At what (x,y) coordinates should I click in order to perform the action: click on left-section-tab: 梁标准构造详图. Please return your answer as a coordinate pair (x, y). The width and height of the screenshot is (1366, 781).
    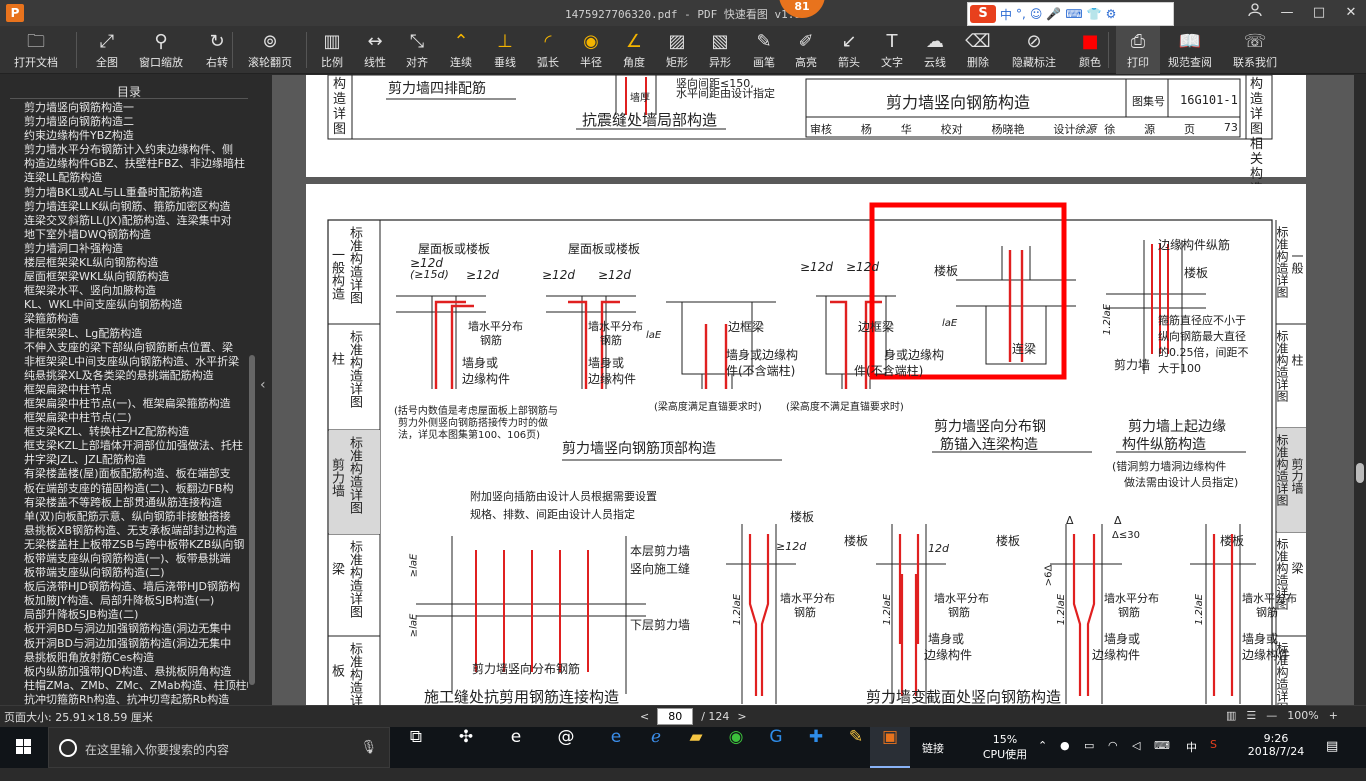
    Looking at the image, I should click on (353, 588).